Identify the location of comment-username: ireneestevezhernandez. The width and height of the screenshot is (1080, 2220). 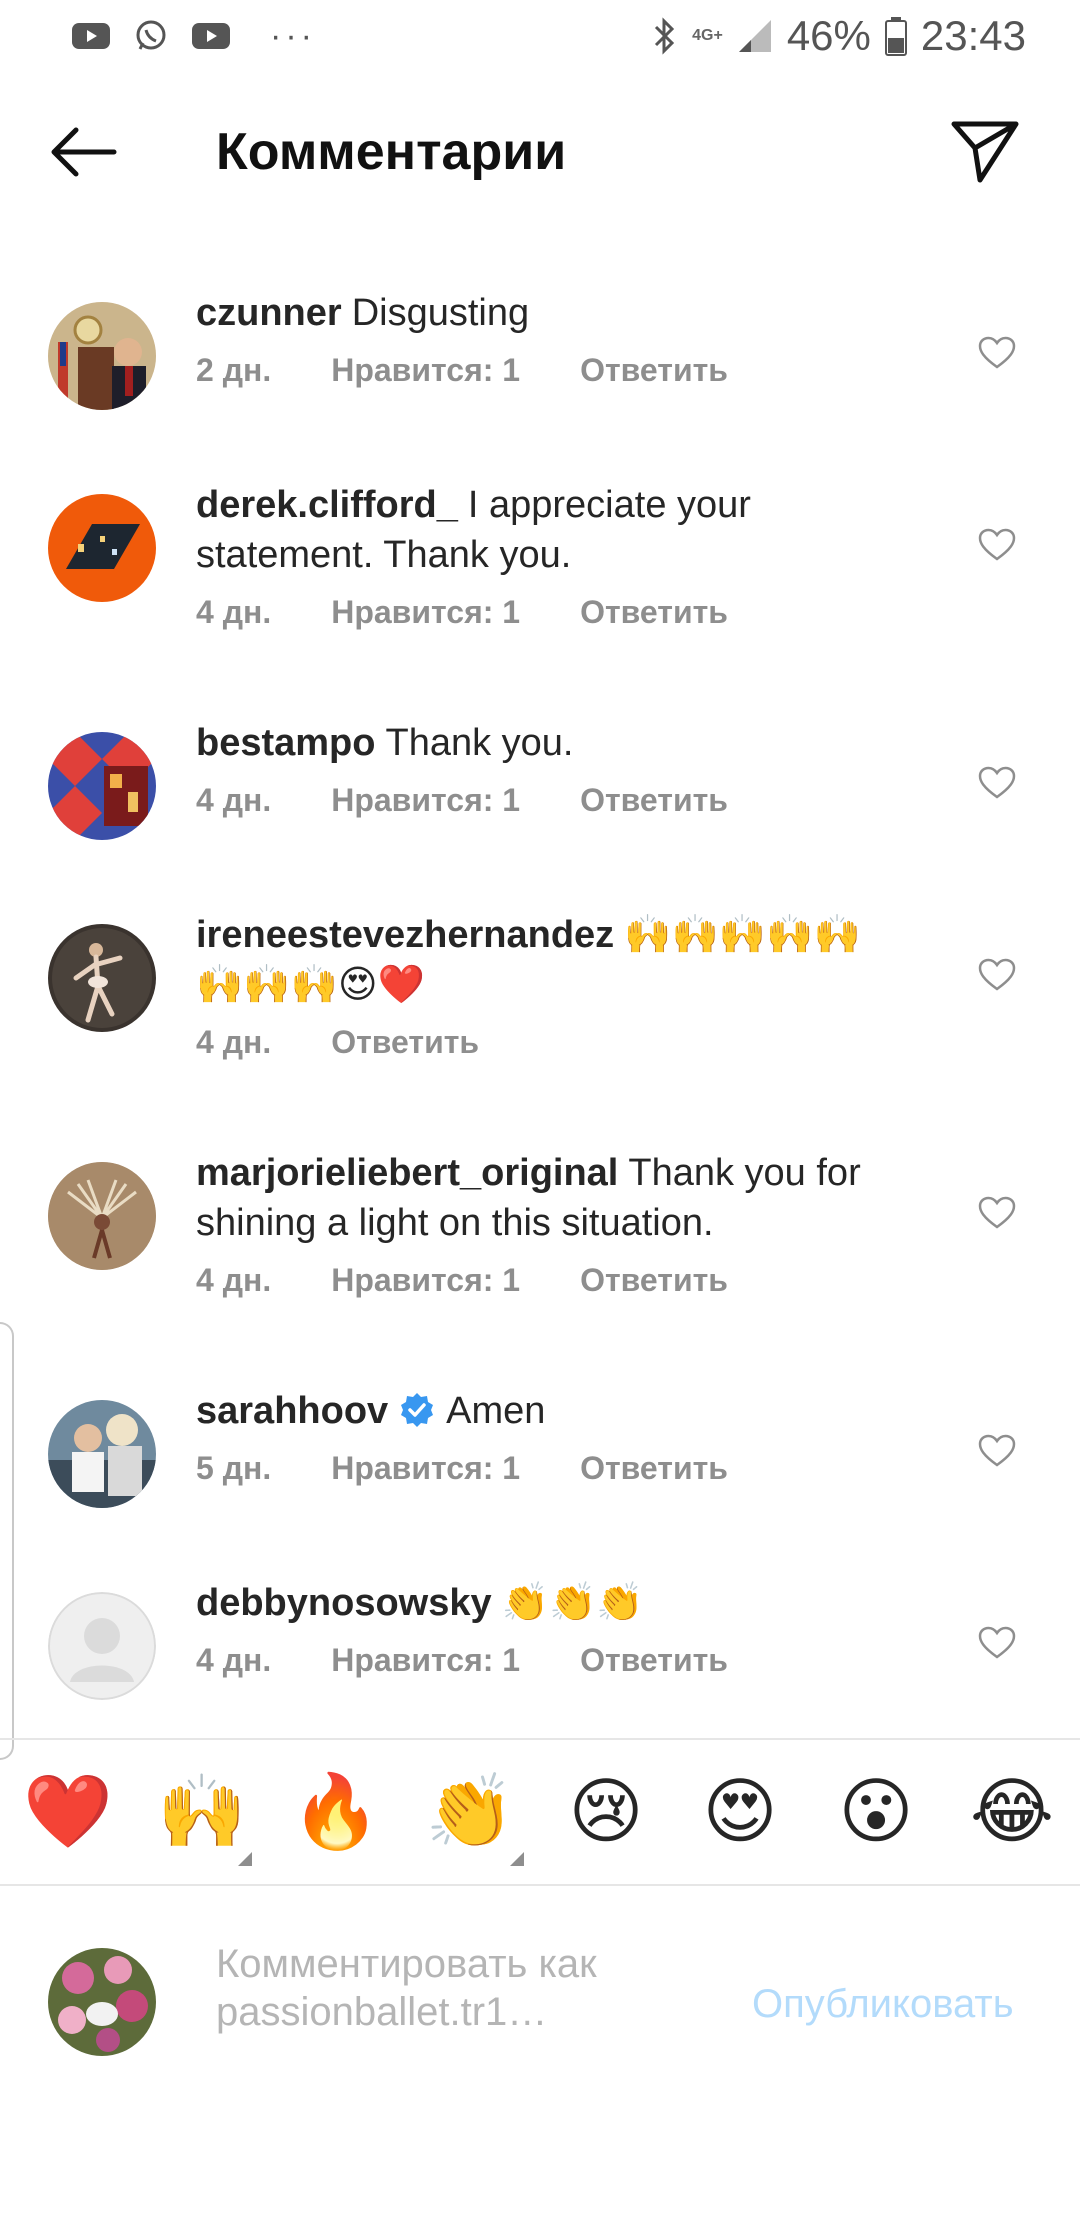
(405, 935).